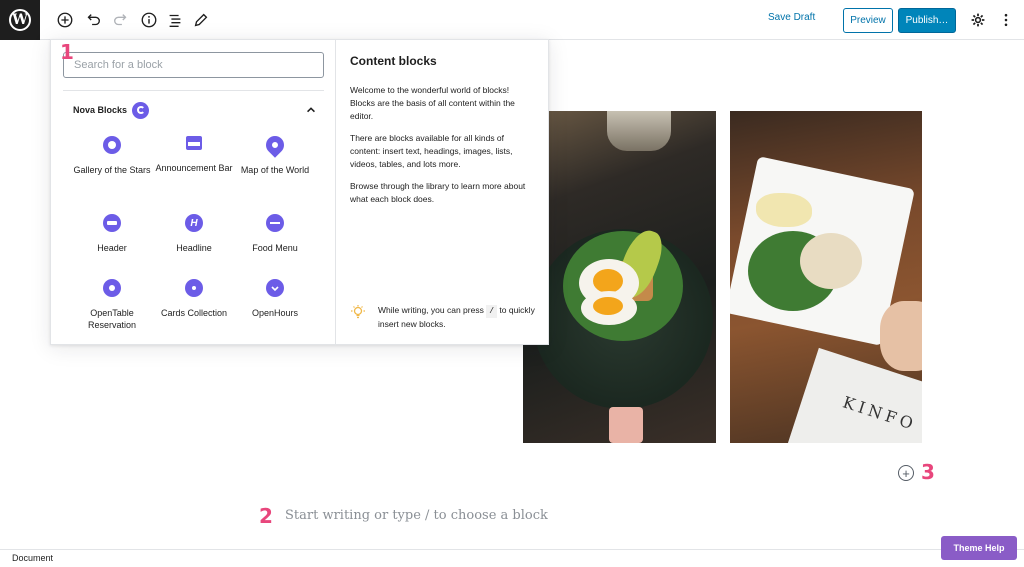 This screenshot has width=1024, height=567. What do you see at coordinates (149, 20) in the screenshot?
I see `info-icon` at bounding box center [149, 20].